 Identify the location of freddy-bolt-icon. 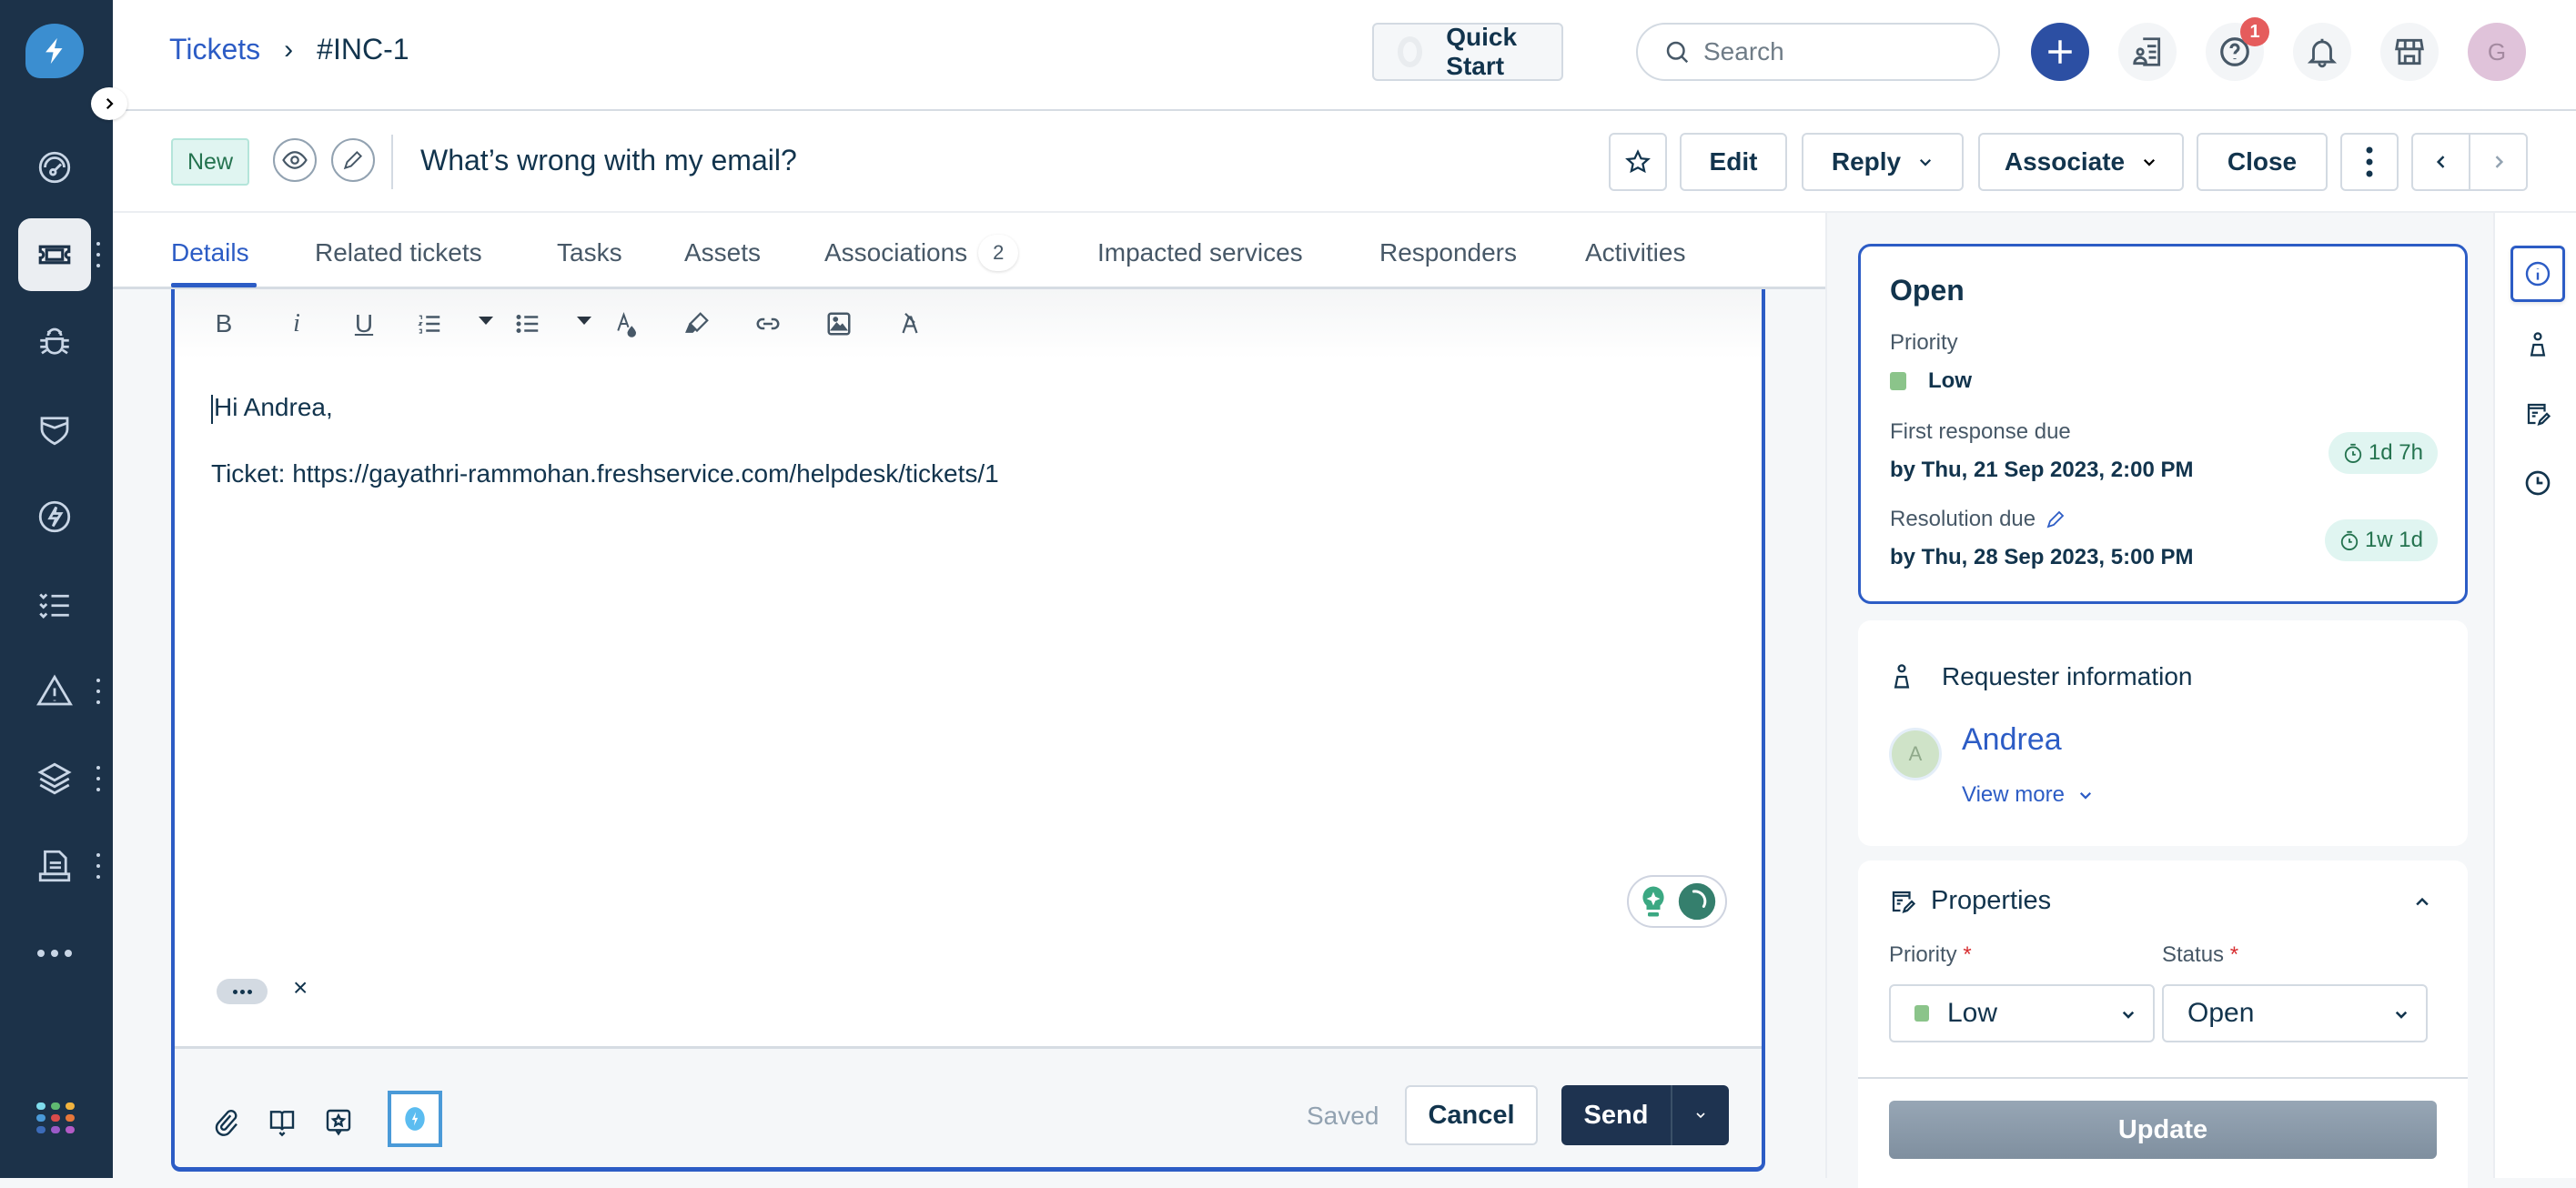
(415, 1119).